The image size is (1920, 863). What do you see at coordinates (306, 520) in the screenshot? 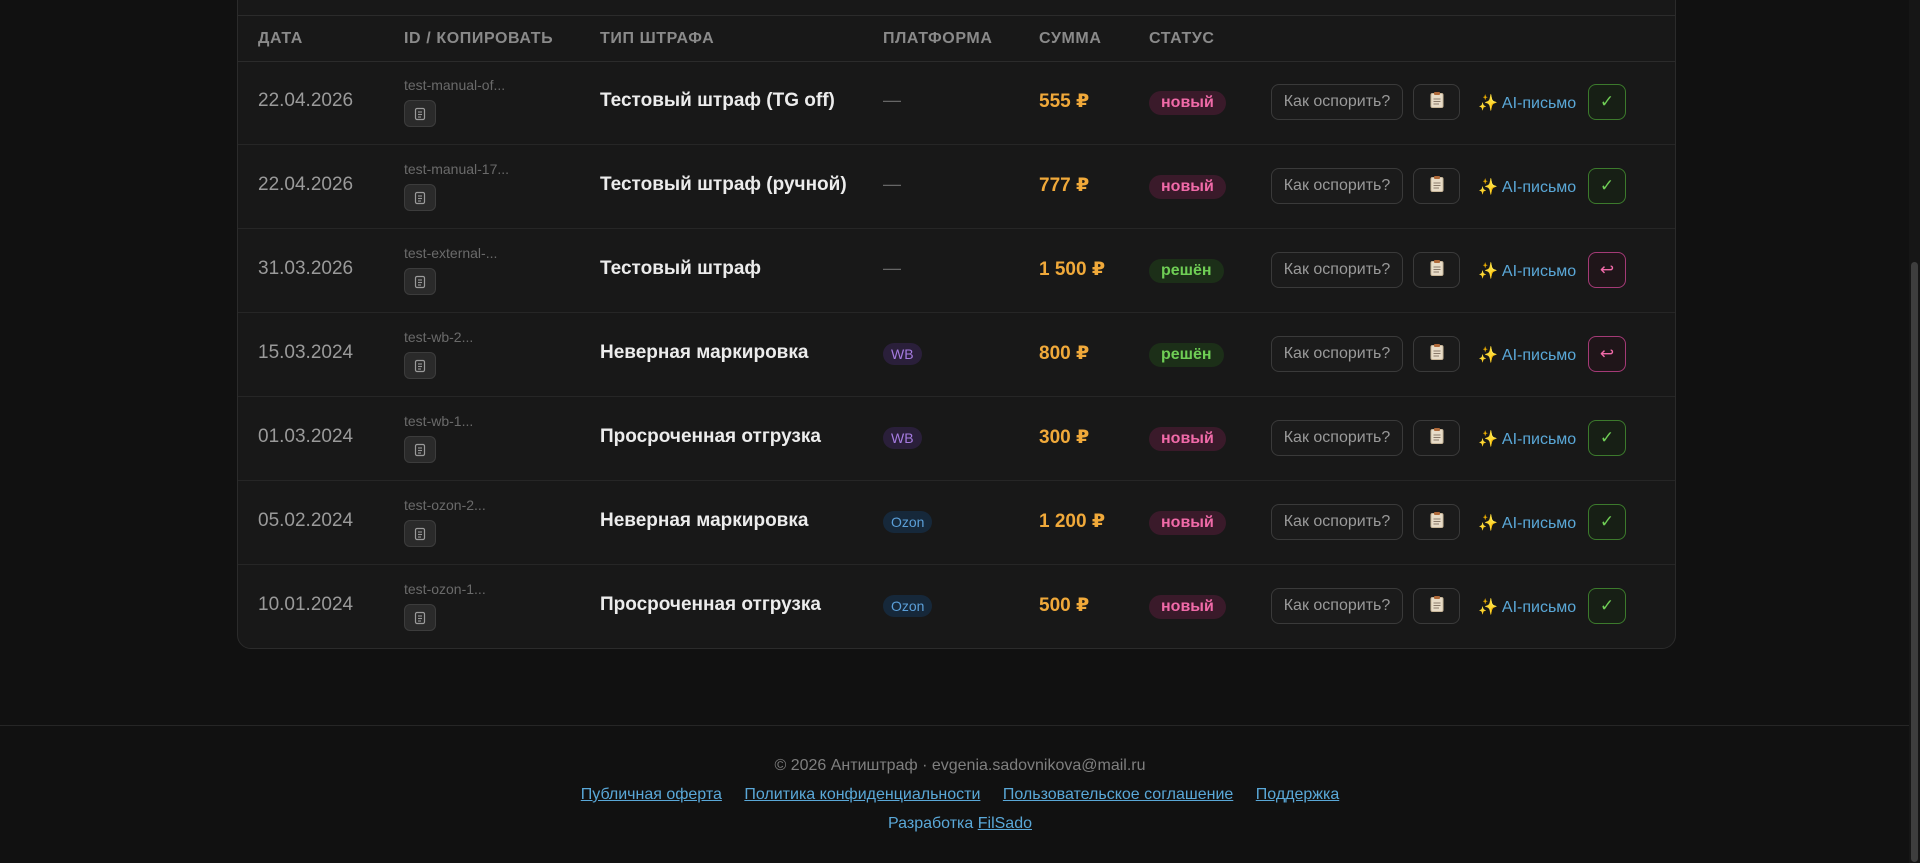
I see `row-date: 05.02.2024` at bounding box center [306, 520].